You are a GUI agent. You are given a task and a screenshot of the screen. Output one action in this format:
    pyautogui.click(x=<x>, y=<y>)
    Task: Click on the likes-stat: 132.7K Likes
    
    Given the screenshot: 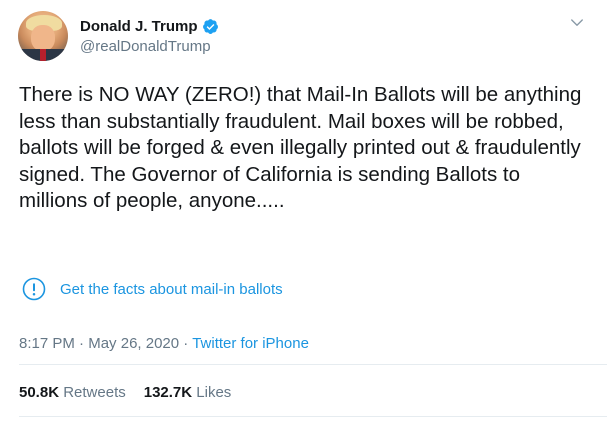 What is the action you would take?
    pyautogui.click(x=188, y=392)
    